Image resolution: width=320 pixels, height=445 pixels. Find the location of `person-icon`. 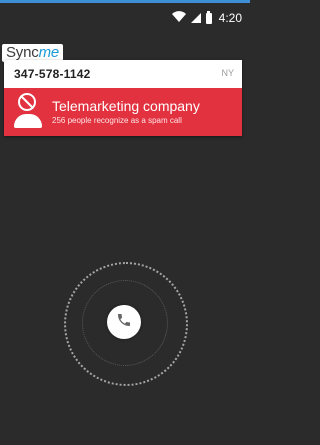

person-icon is located at coordinates (28, 121).